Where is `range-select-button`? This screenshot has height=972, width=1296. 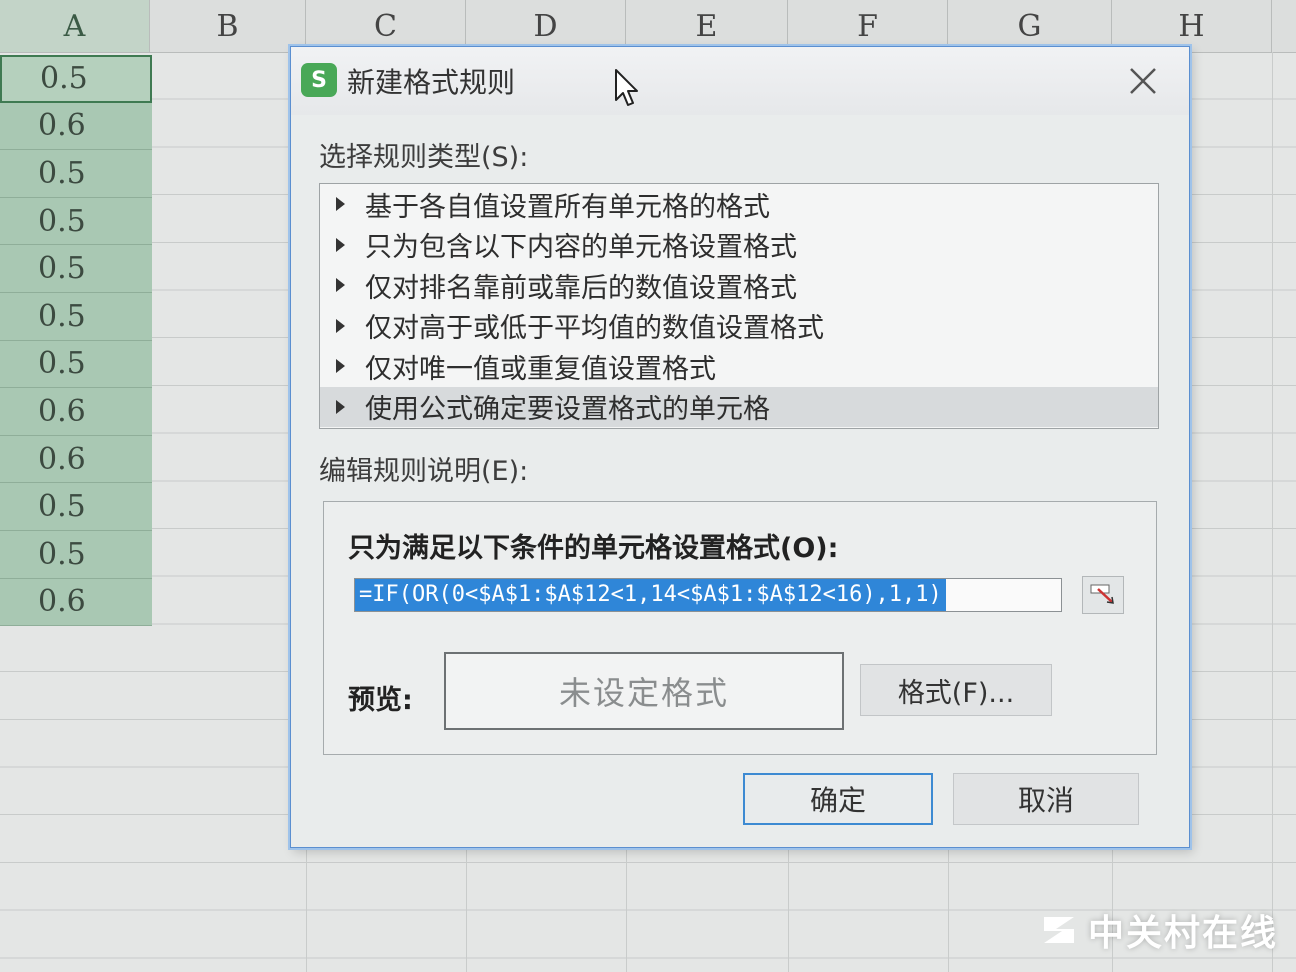 range-select-button is located at coordinates (1103, 595).